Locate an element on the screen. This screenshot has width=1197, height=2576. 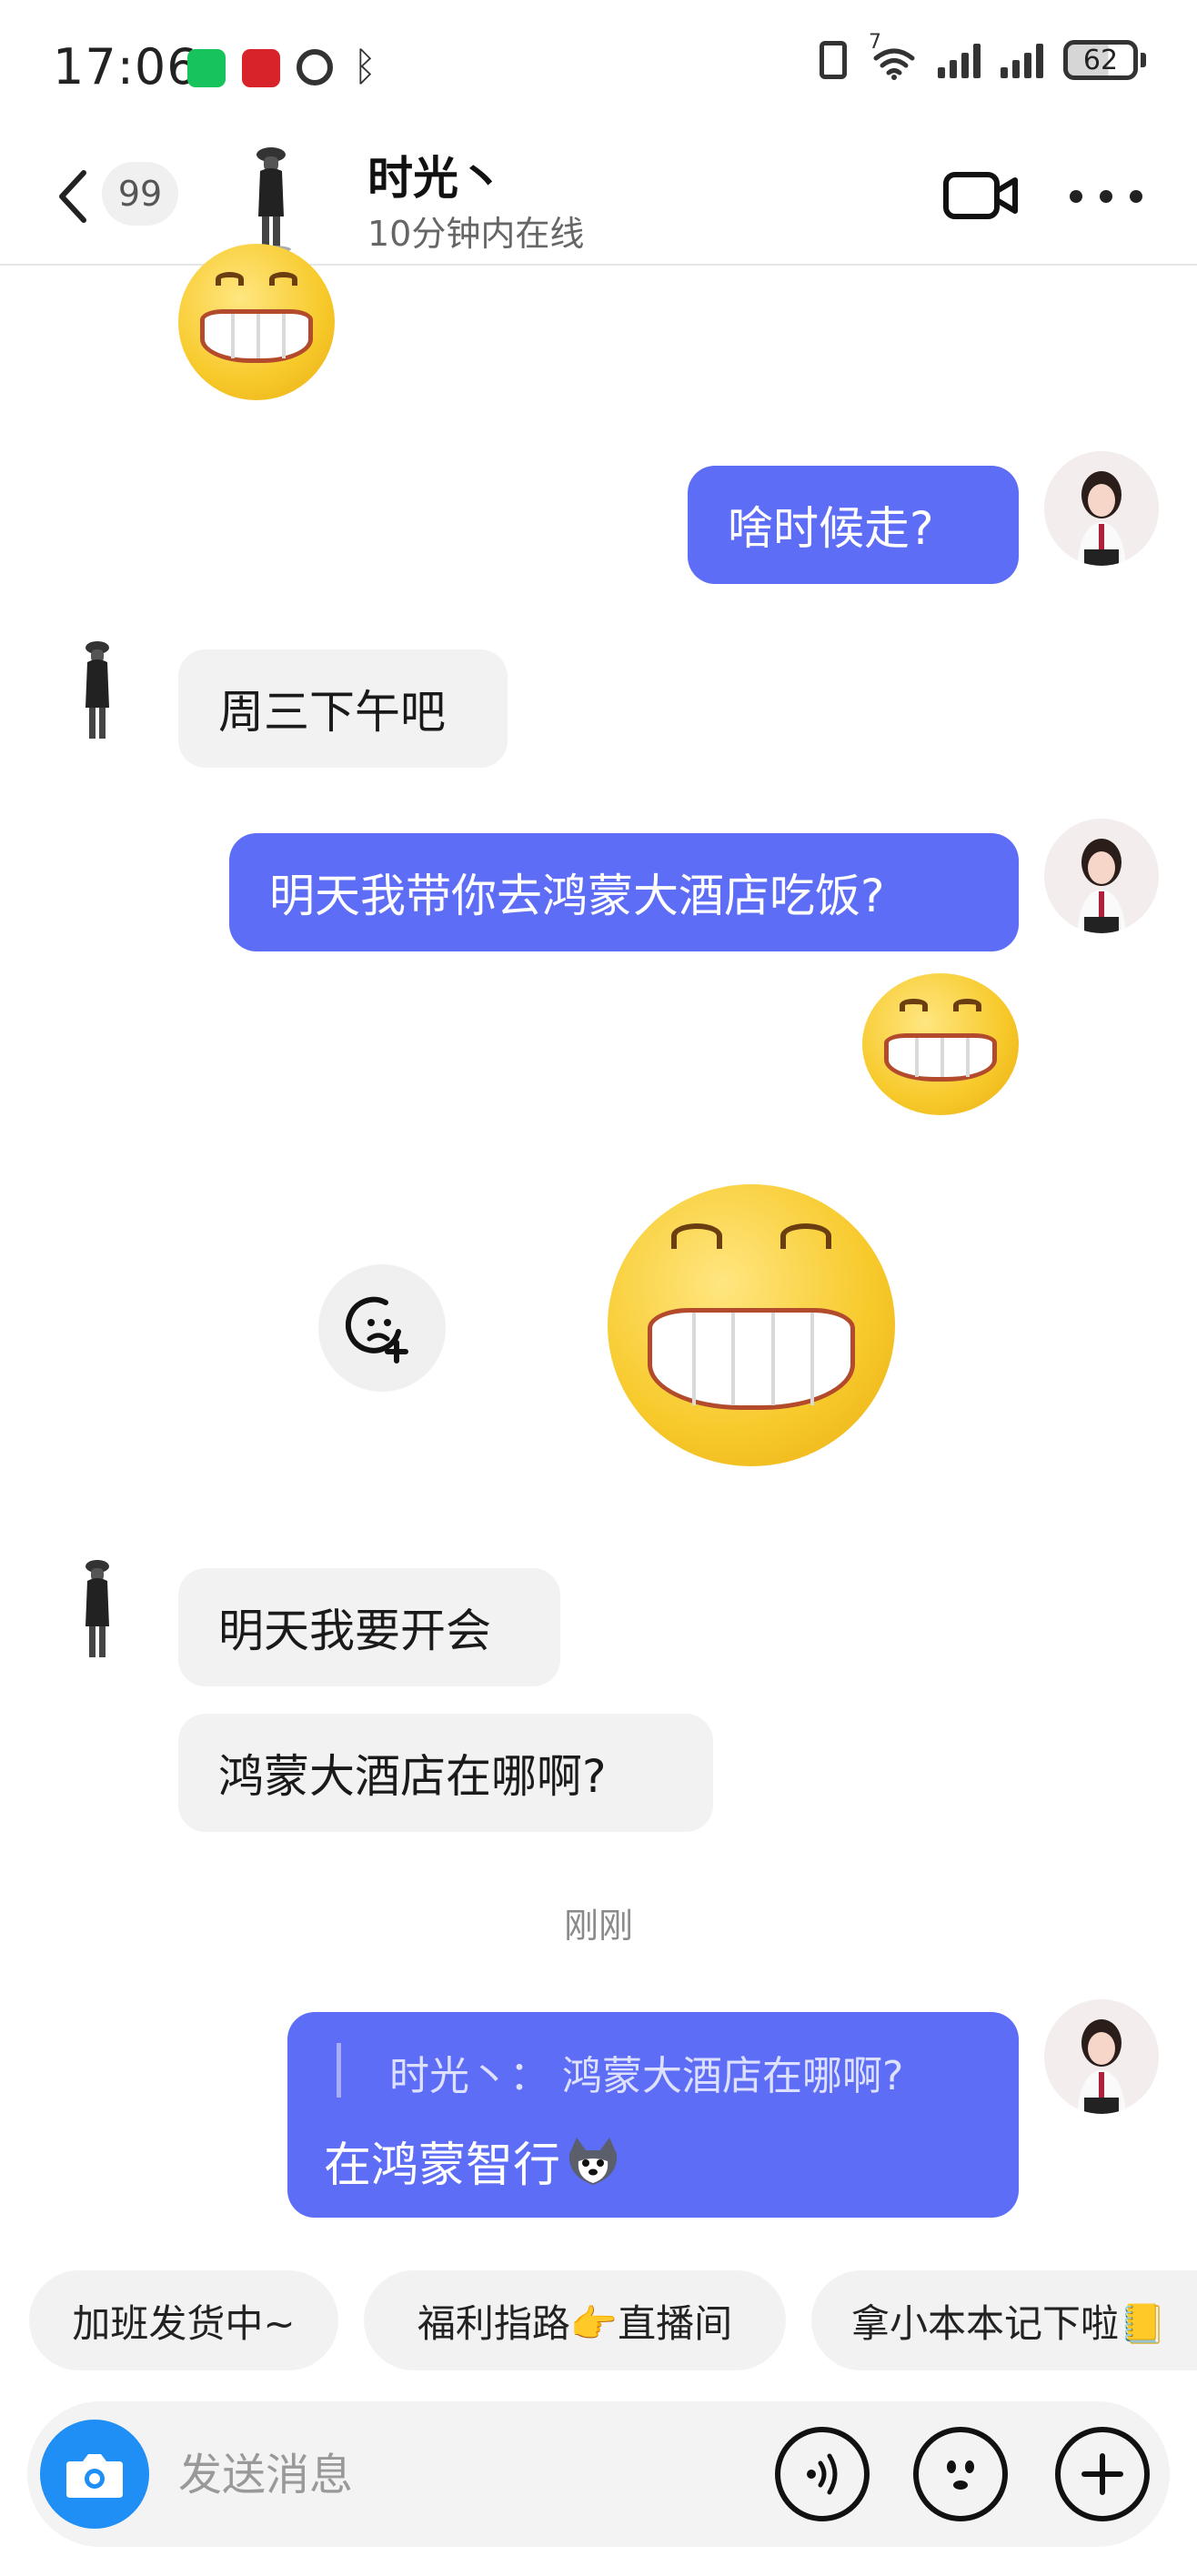
plus-button is located at coordinates (1102, 2474).